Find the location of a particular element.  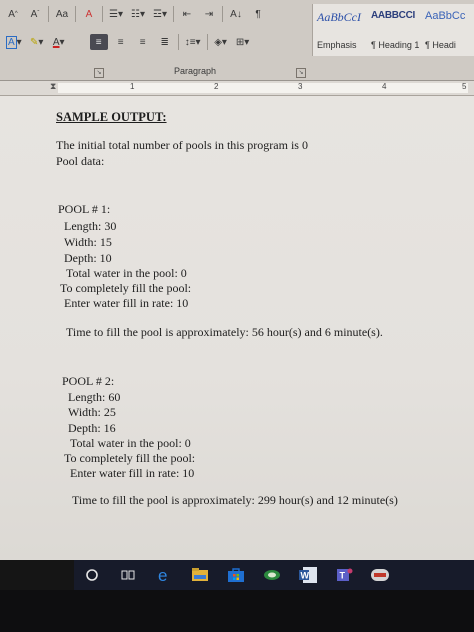

grow-font-button: A ^ is located at coordinates (13, 14).